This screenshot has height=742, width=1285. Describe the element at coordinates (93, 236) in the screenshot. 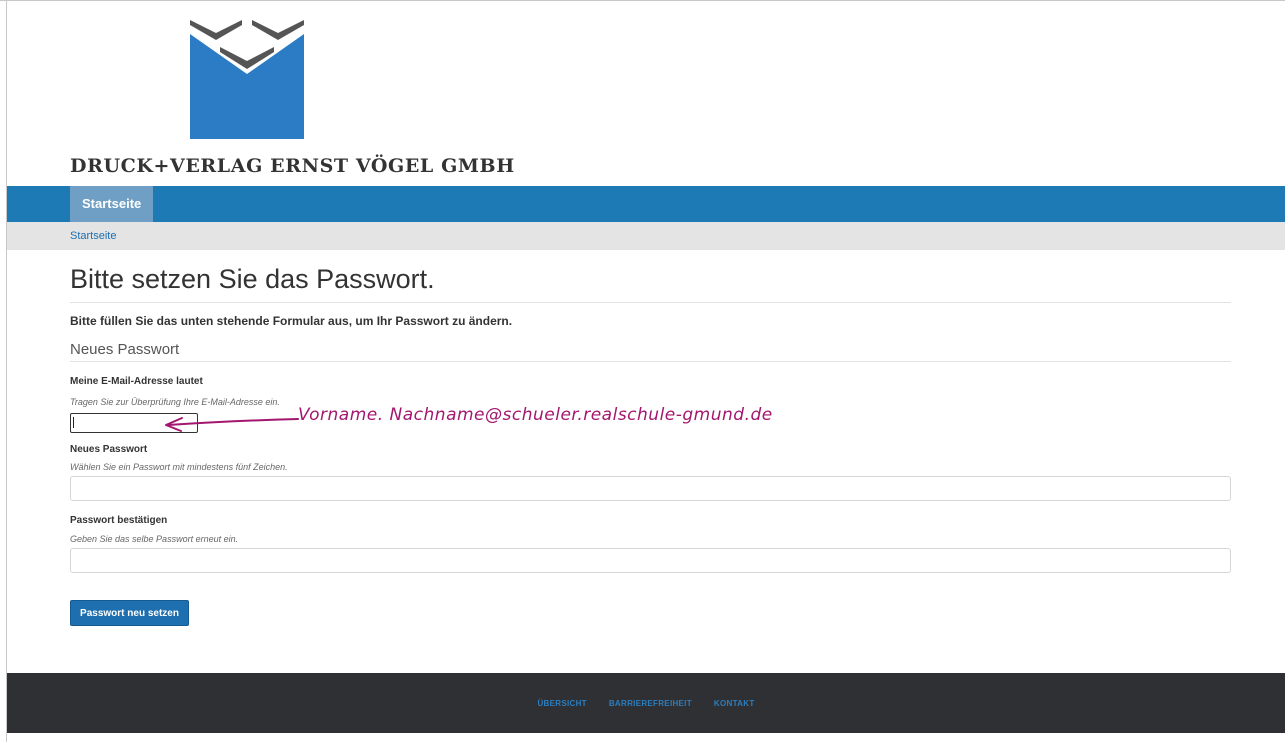

I see `breadcrumb-link-startseite: Startseite` at that location.